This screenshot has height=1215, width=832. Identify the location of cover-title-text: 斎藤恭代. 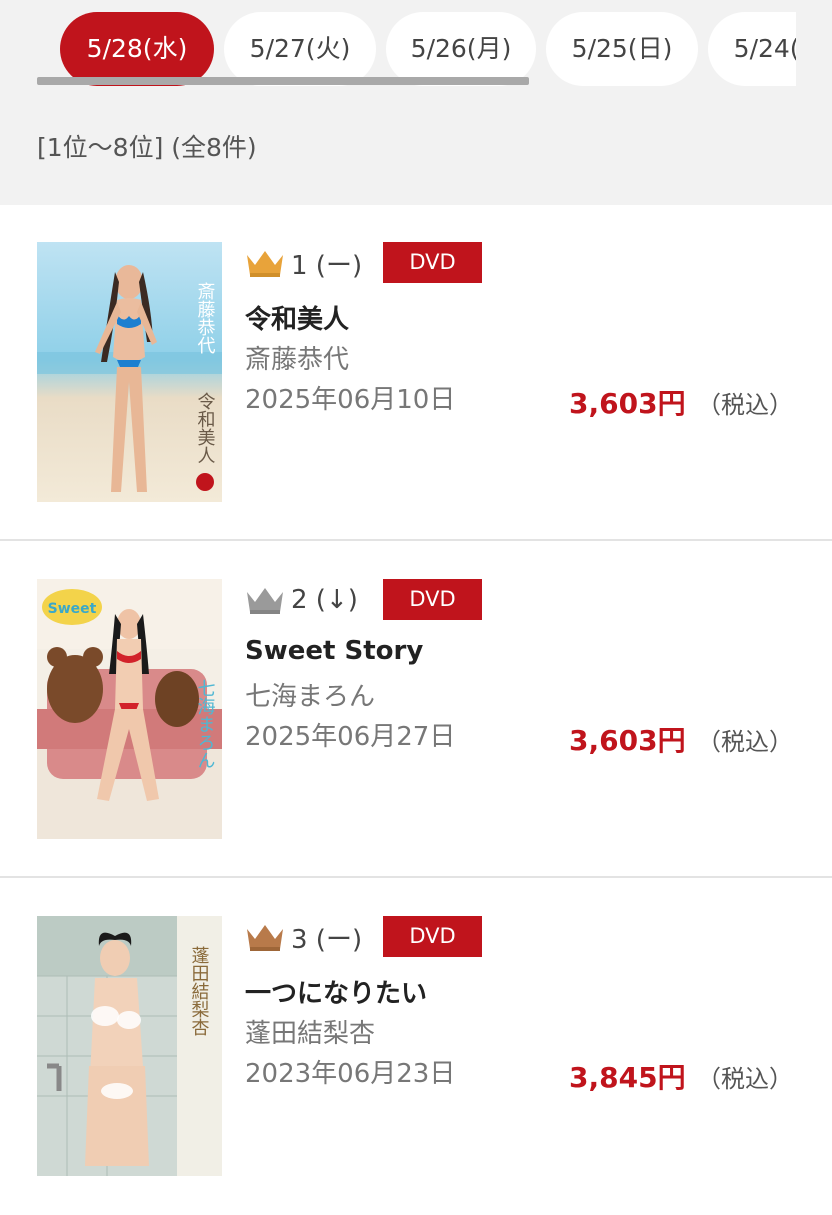
(205, 318).